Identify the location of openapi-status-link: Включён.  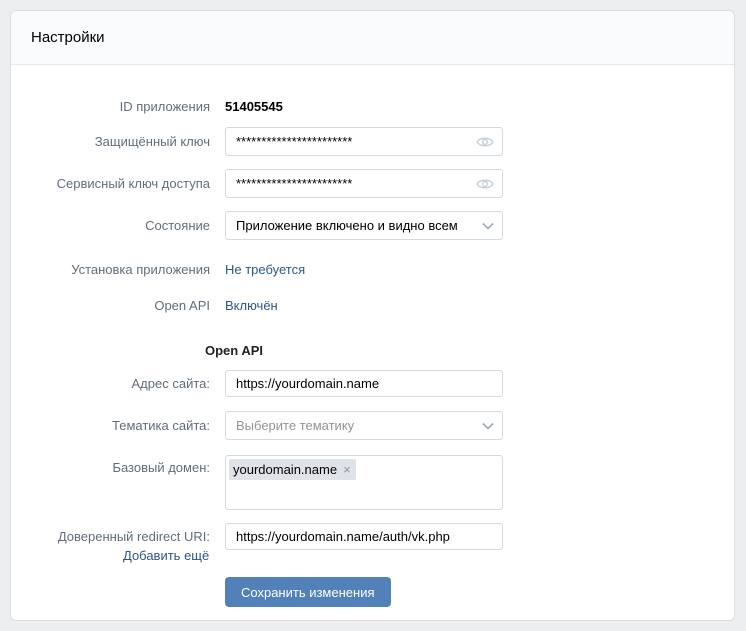
(251, 305).